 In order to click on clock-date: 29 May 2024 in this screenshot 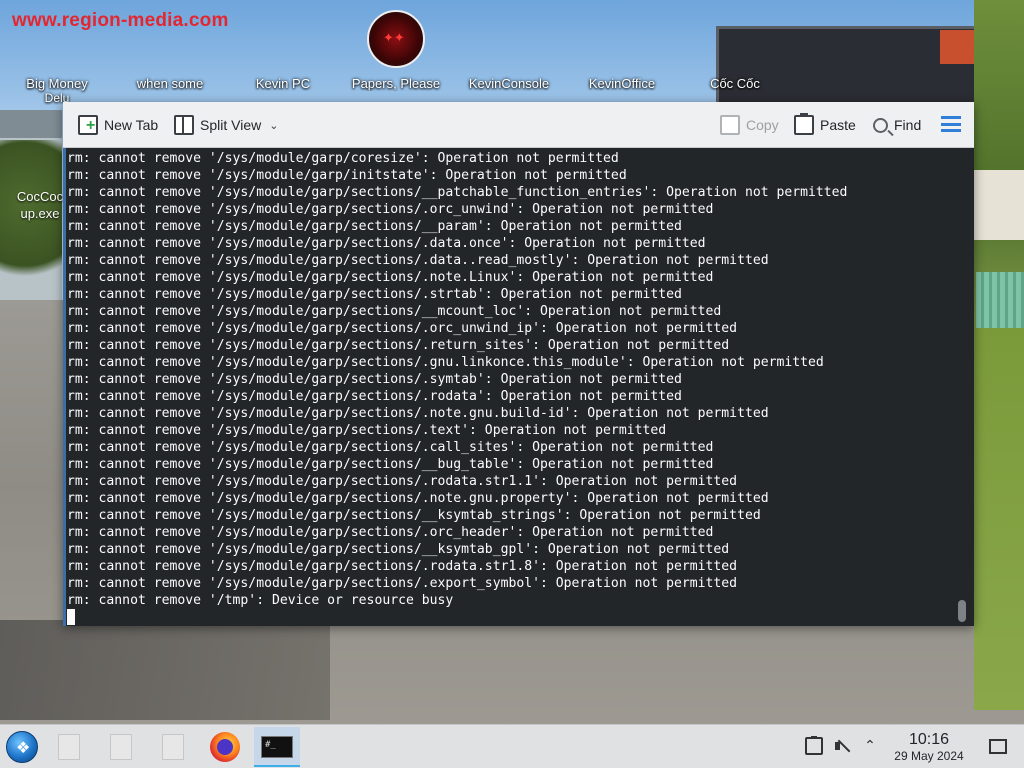, I will do `click(929, 756)`.